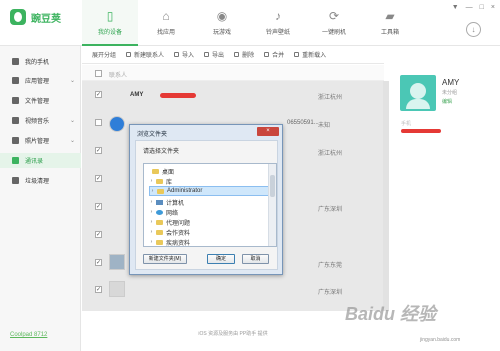  Describe the element at coordinates (222, 16) in the screenshot. I see `game-icon: ◉` at that location.